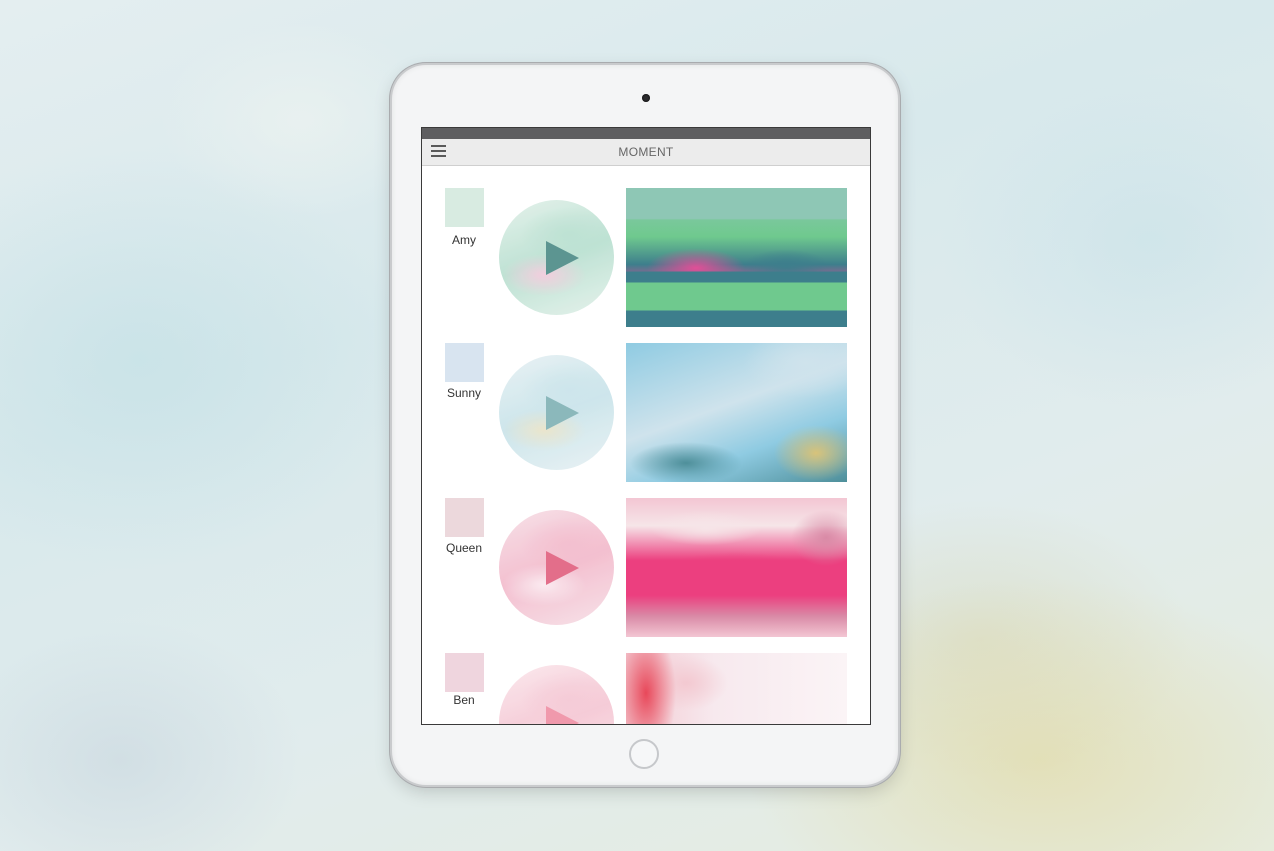  I want to click on moment-row-queen: Queen, so click(646, 568).